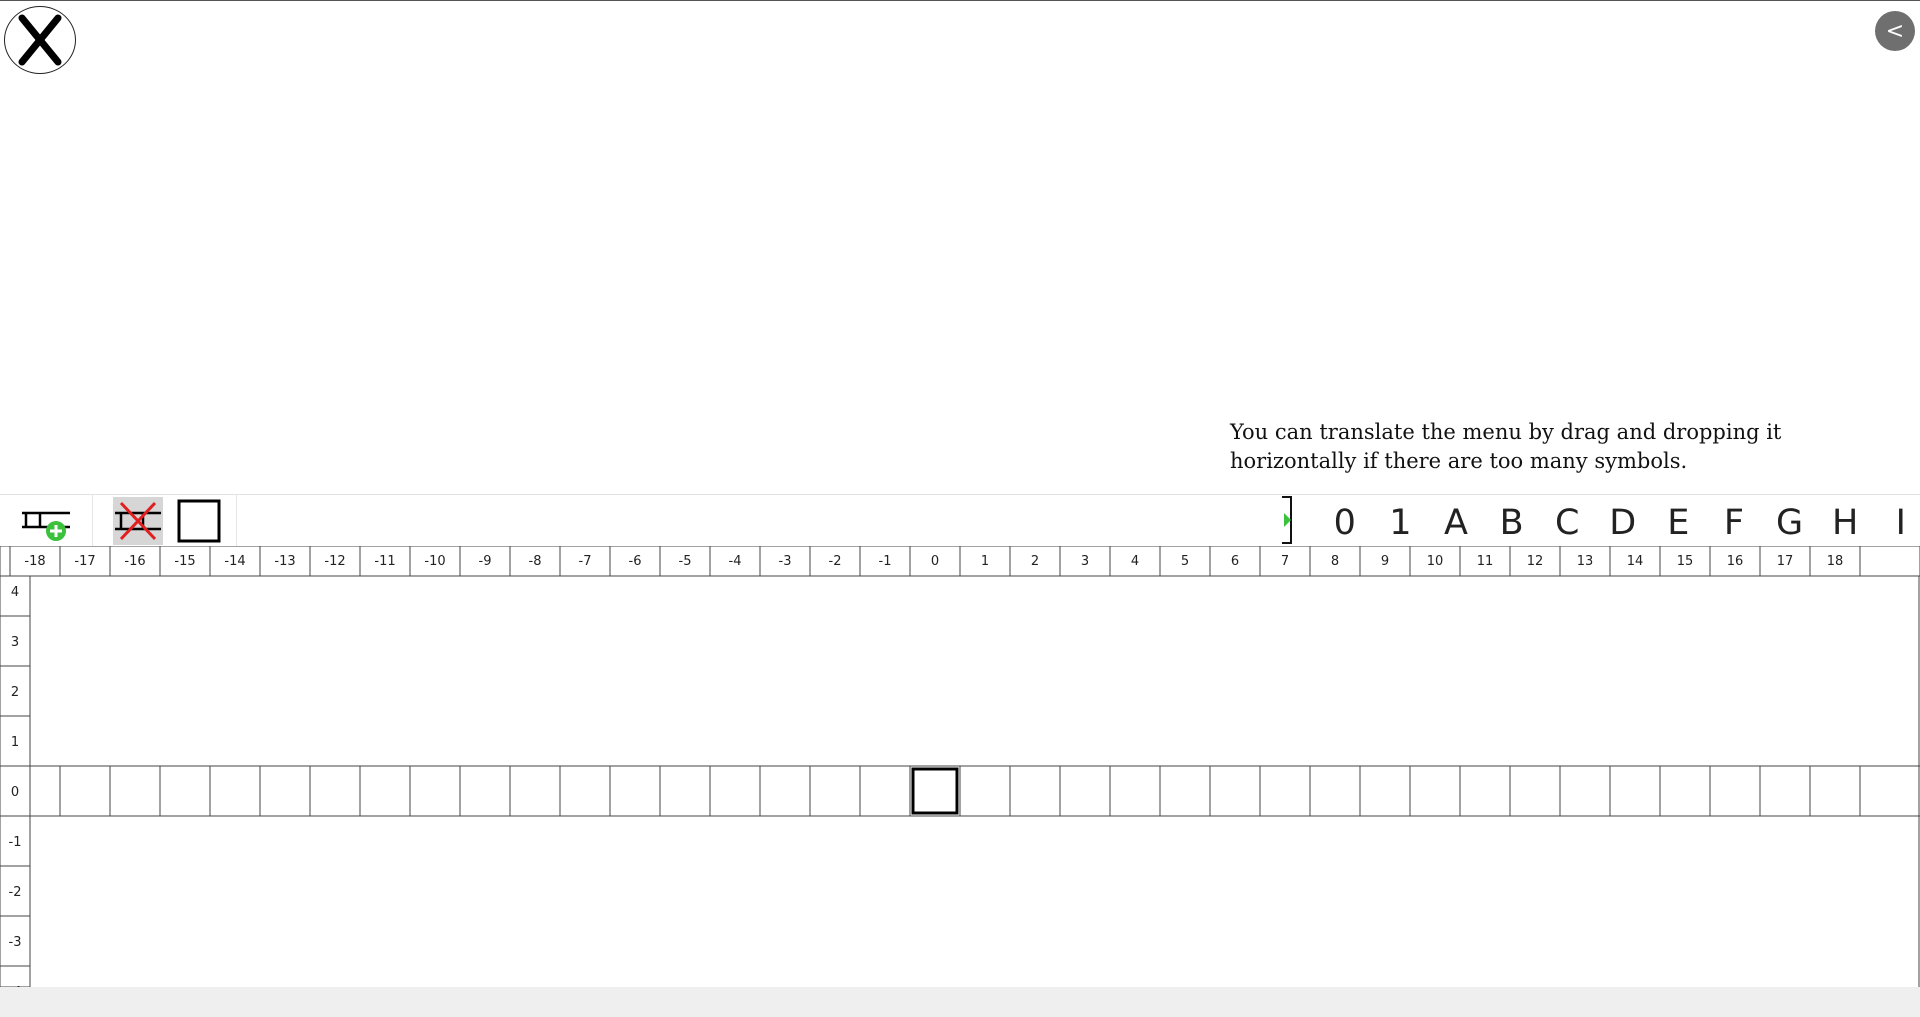 Image resolution: width=1920 pixels, height=1017 pixels. I want to click on row-label: 2, so click(15, 692).